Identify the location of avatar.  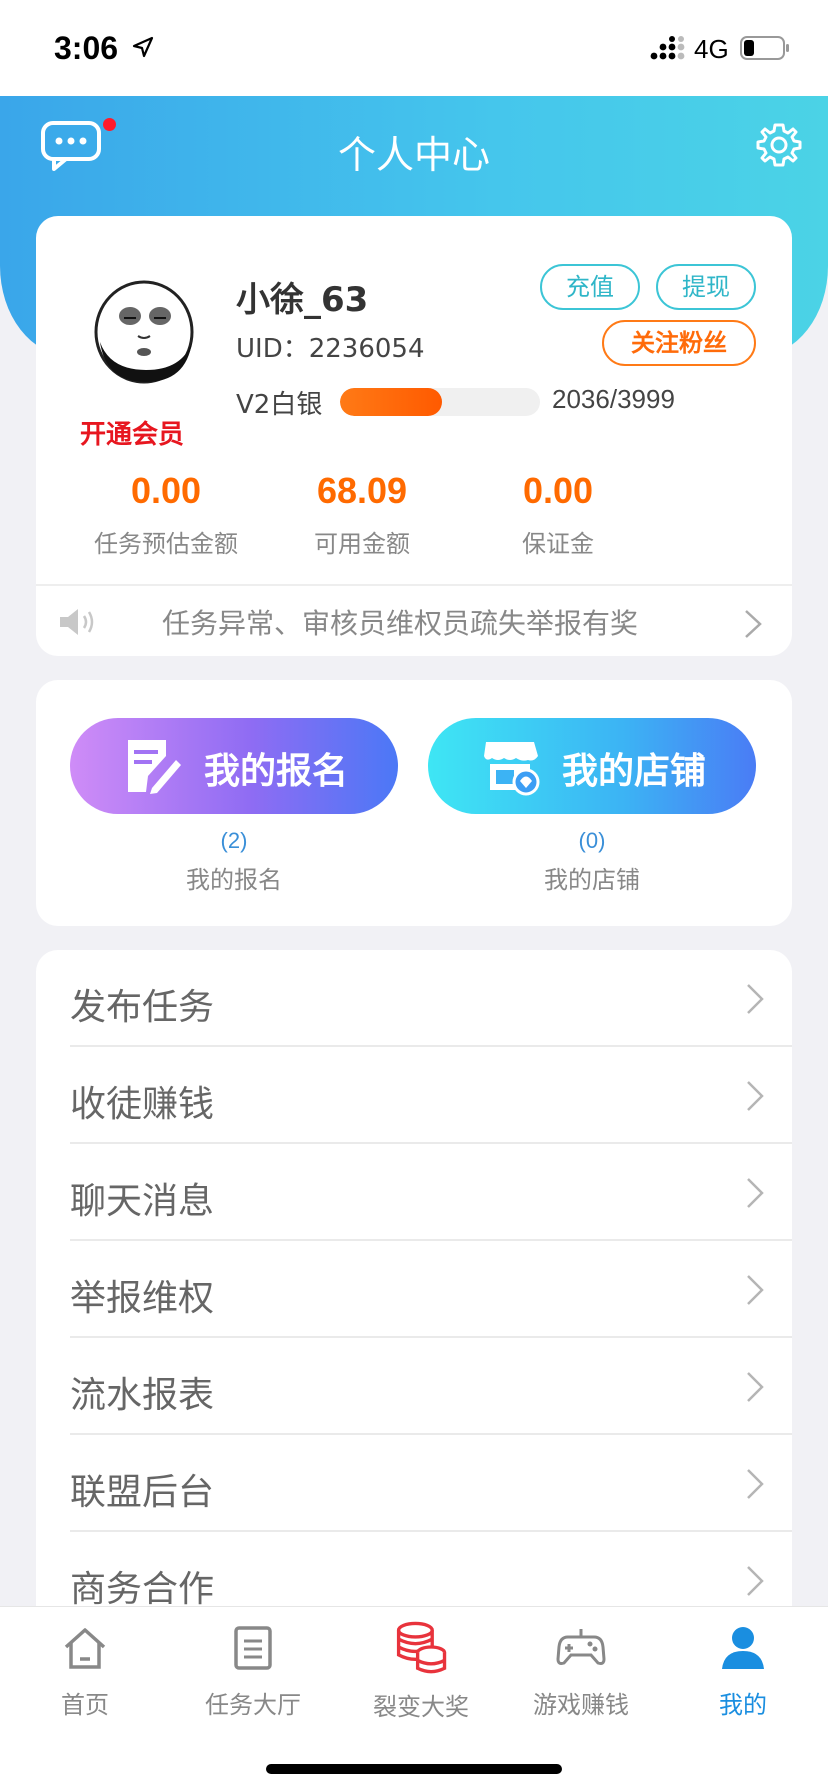
(146, 330).